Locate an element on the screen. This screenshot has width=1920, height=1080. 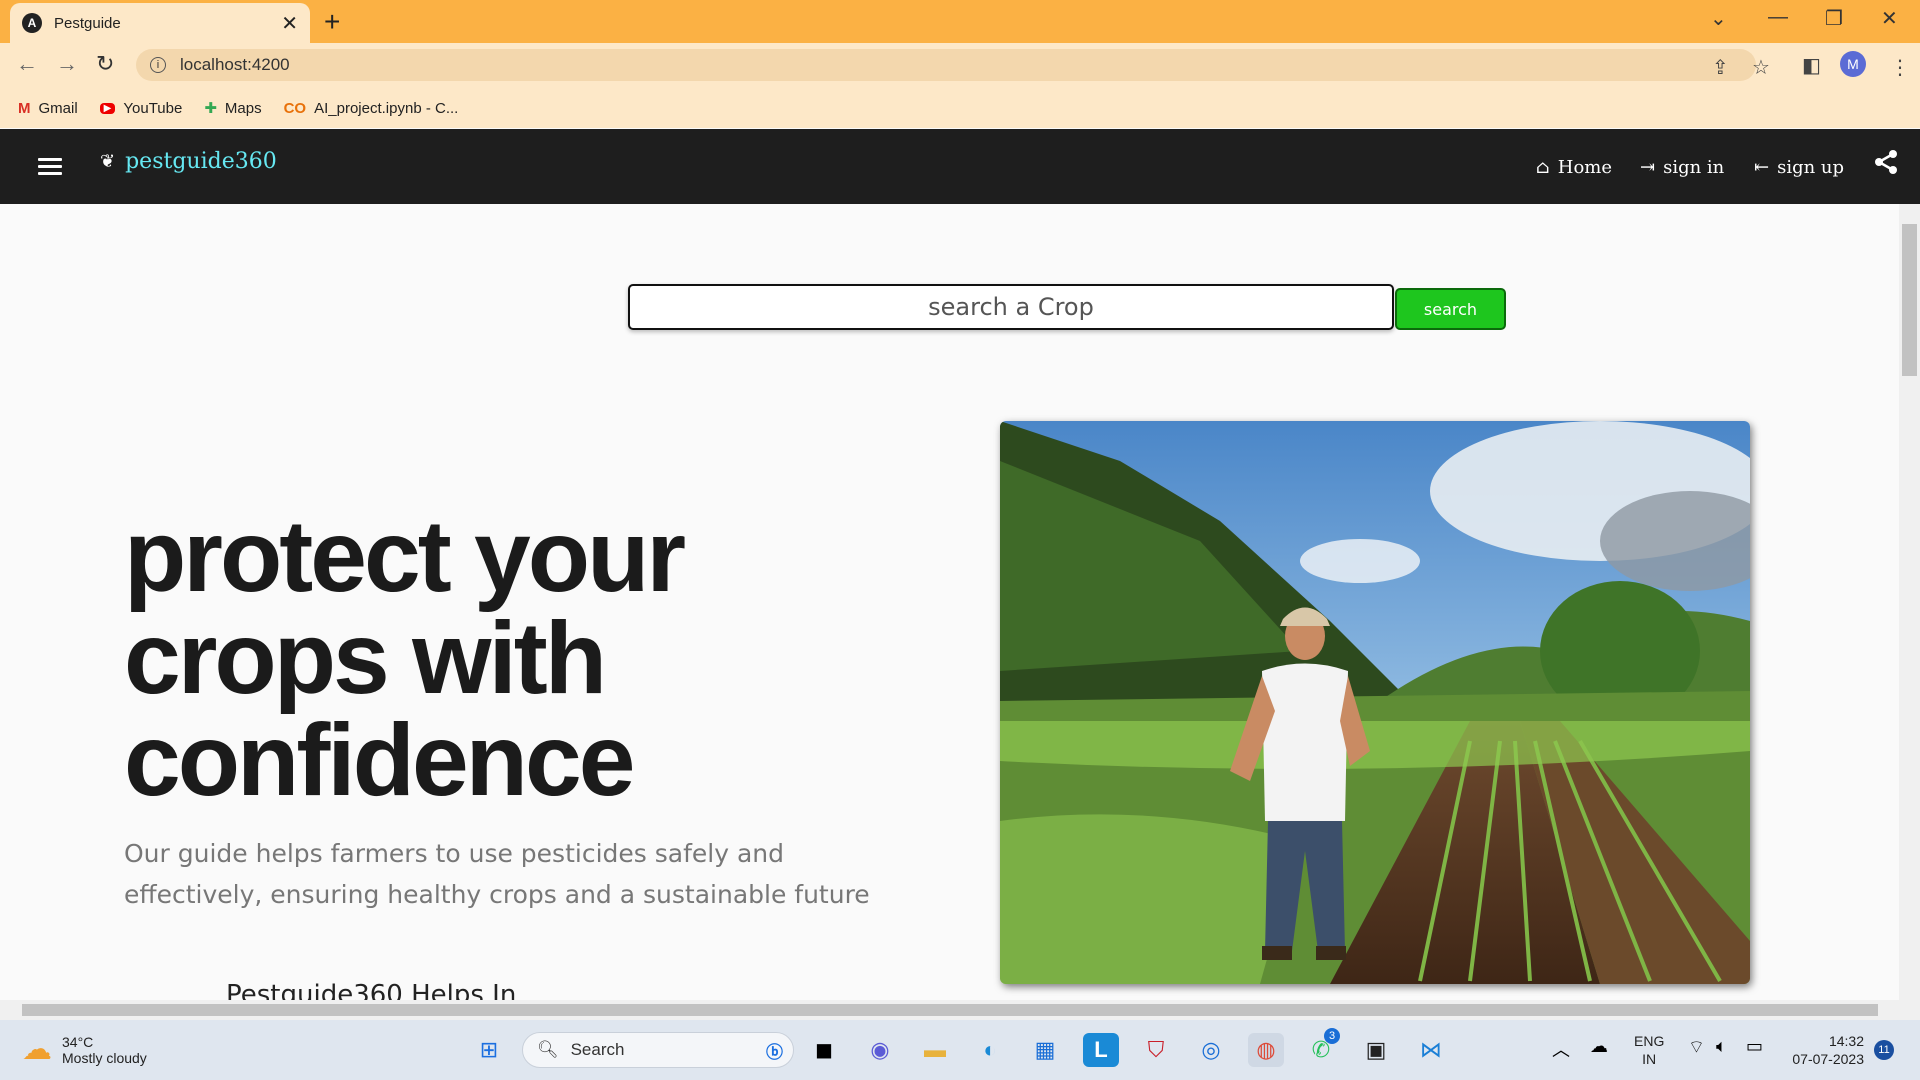
share-page-icon: ⇪ is located at coordinates (1720, 67).